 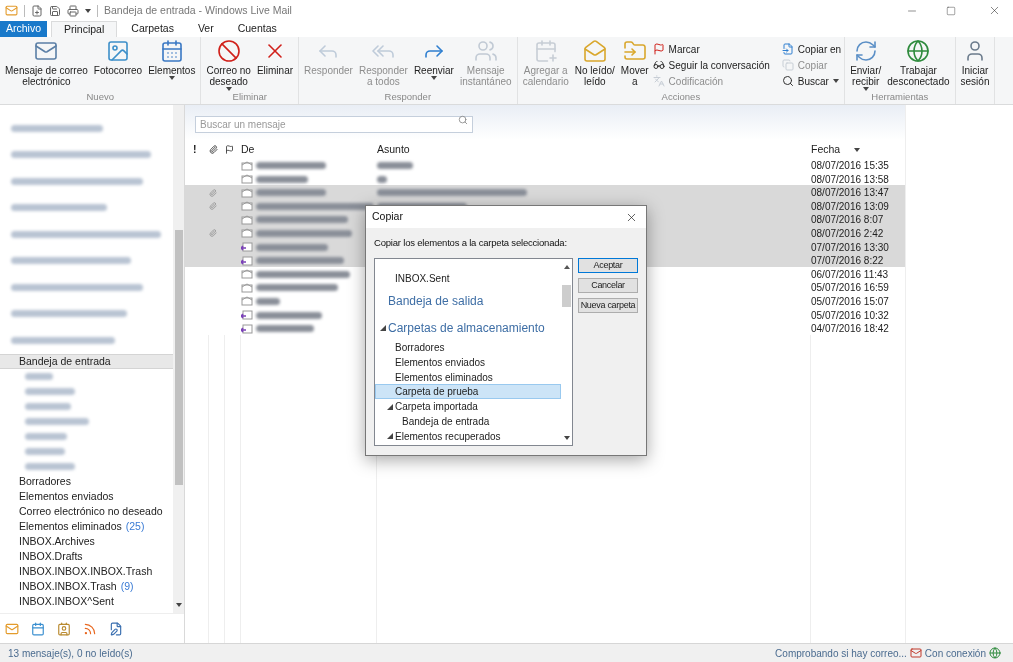 I want to click on unread-count: (25), so click(x=135, y=526).